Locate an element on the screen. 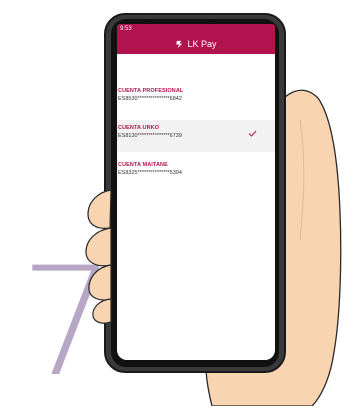 The width and height of the screenshot is (350, 410). fingers-overlay is located at coordinates (98, 256).